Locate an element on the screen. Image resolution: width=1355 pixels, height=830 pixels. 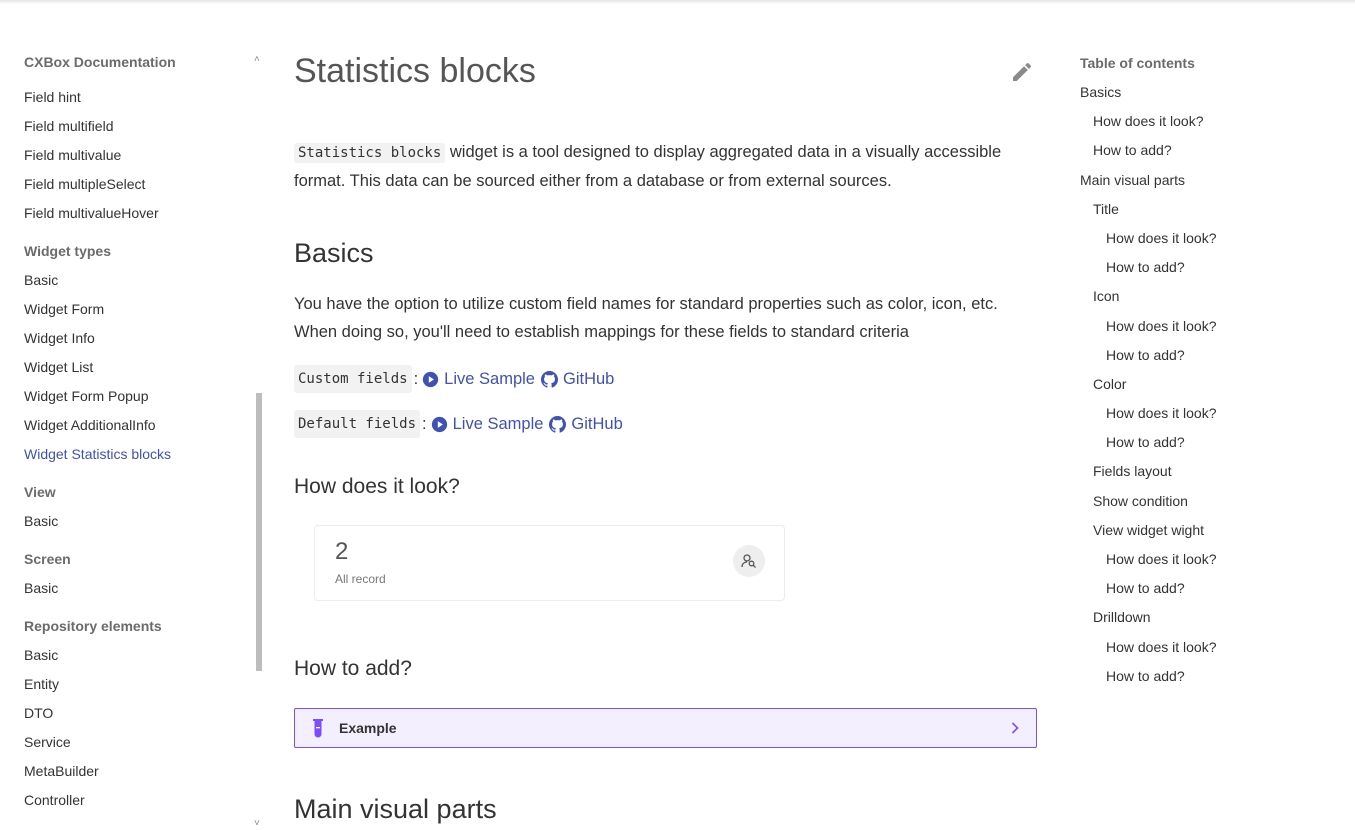
heading-how-to-add: How to add? is located at coordinates (353, 668).